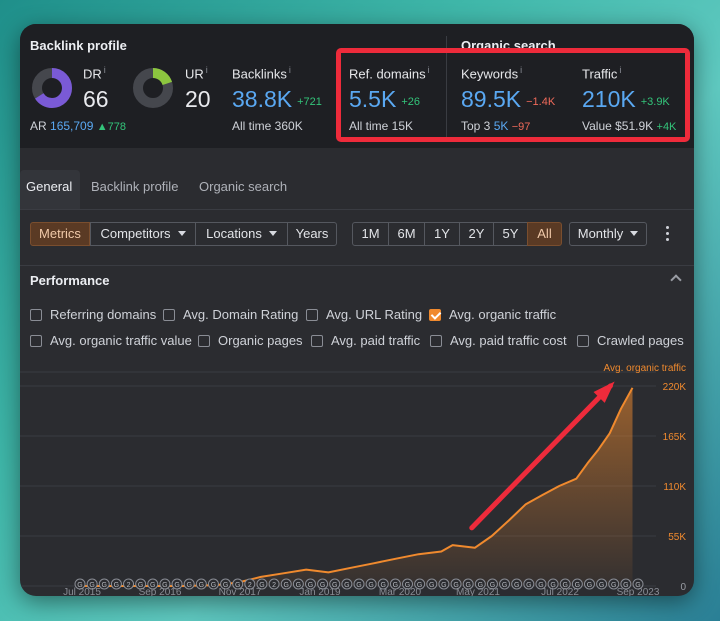 This screenshot has height=621, width=720. What do you see at coordinates (111, 127) in the screenshot?
I see `ar-delta: ▲778` at bounding box center [111, 127].